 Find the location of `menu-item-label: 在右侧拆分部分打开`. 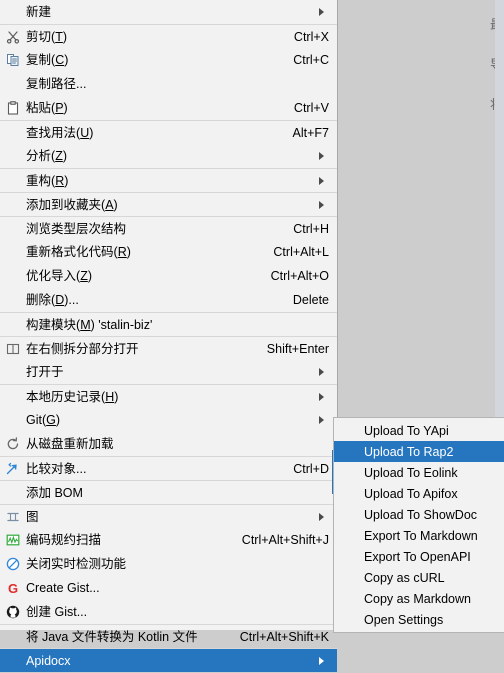

menu-item-label: 在右侧拆分部分打开 is located at coordinates (82, 348).